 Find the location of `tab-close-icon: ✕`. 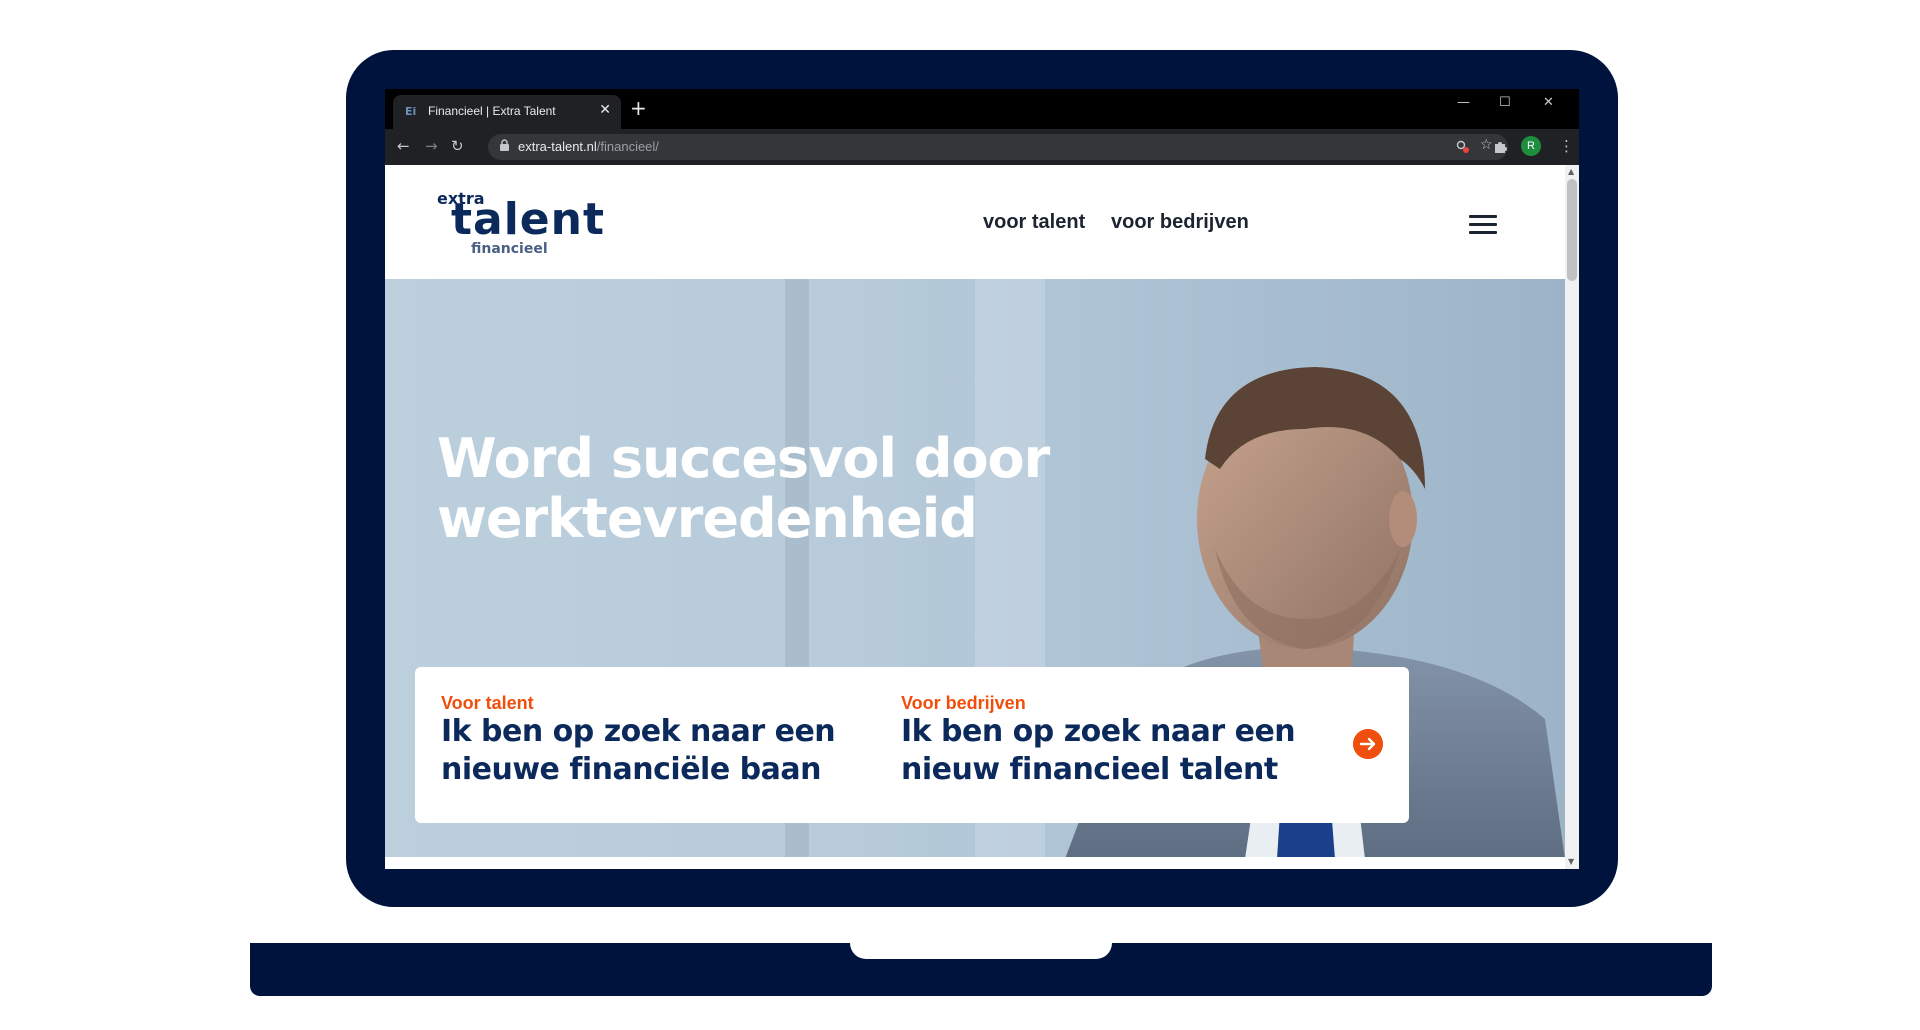

tab-close-icon: ✕ is located at coordinates (605, 110).